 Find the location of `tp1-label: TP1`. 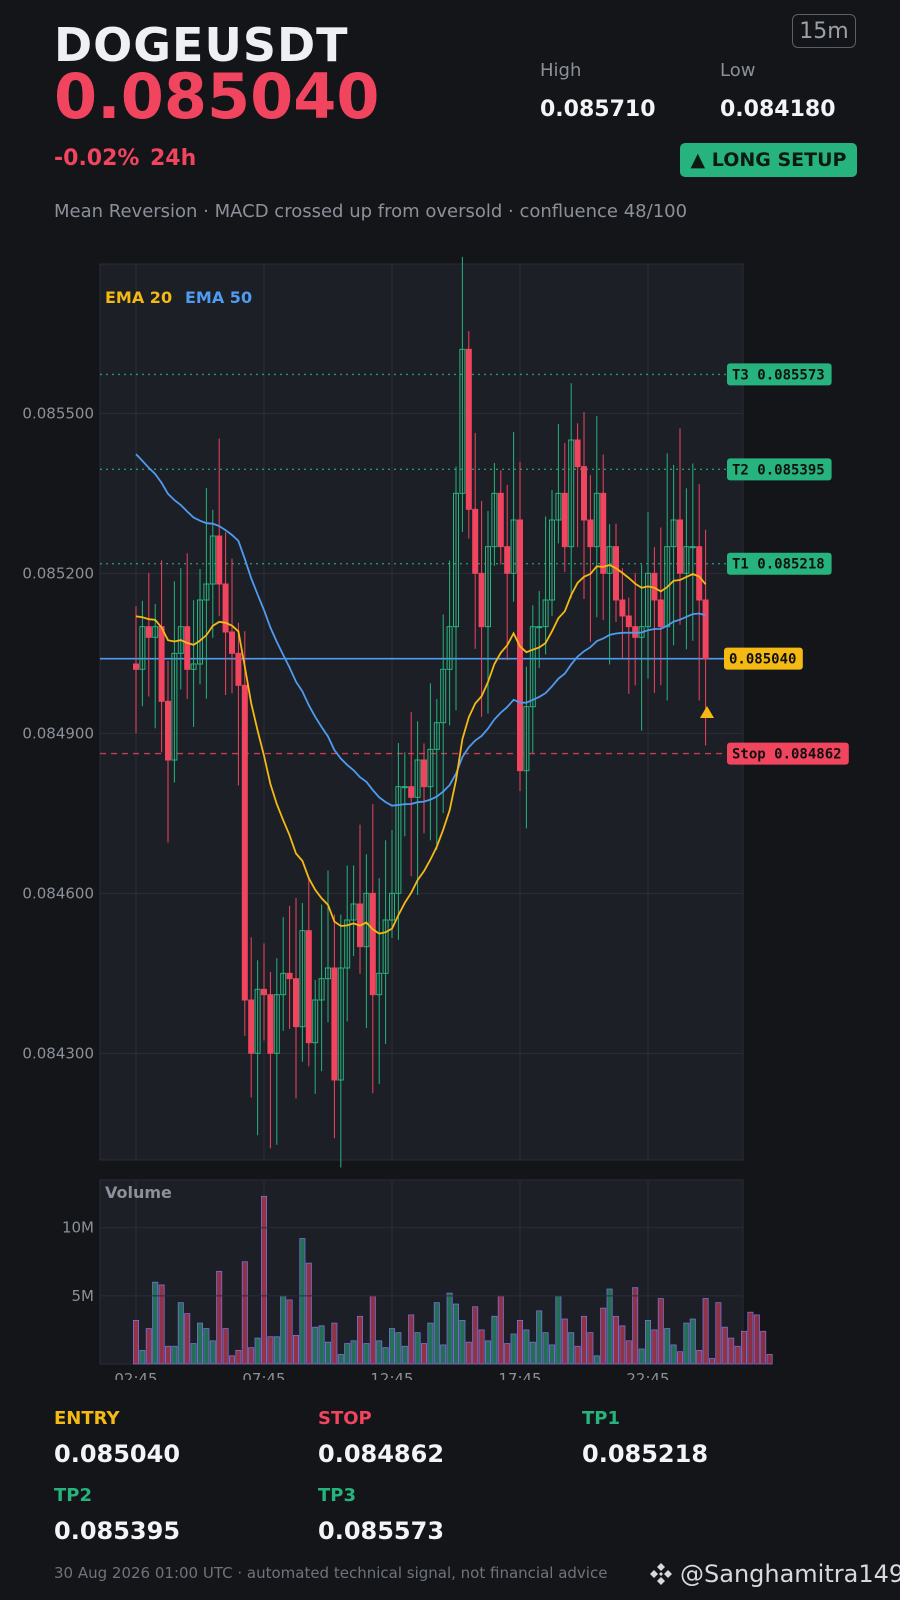

tp1-label: TP1 is located at coordinates (601, 1418).